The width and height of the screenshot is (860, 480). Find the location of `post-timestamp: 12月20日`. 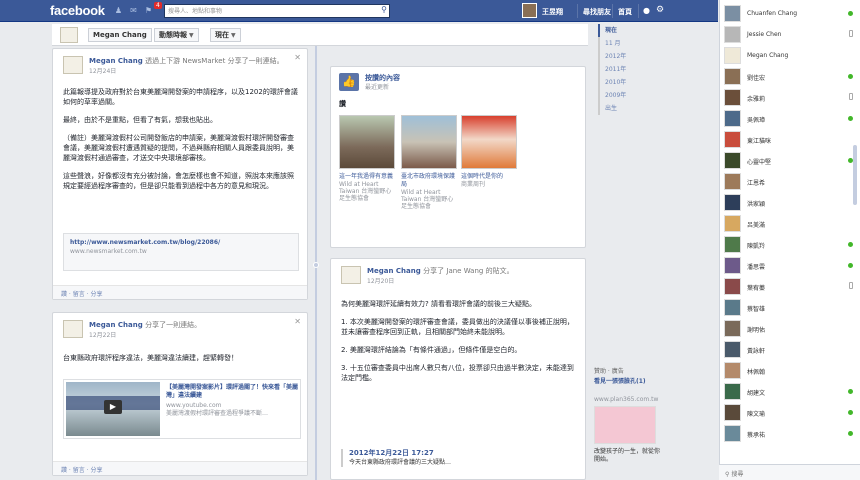

post-timestamp: 12月20日 is located at coordinates (380, 280).